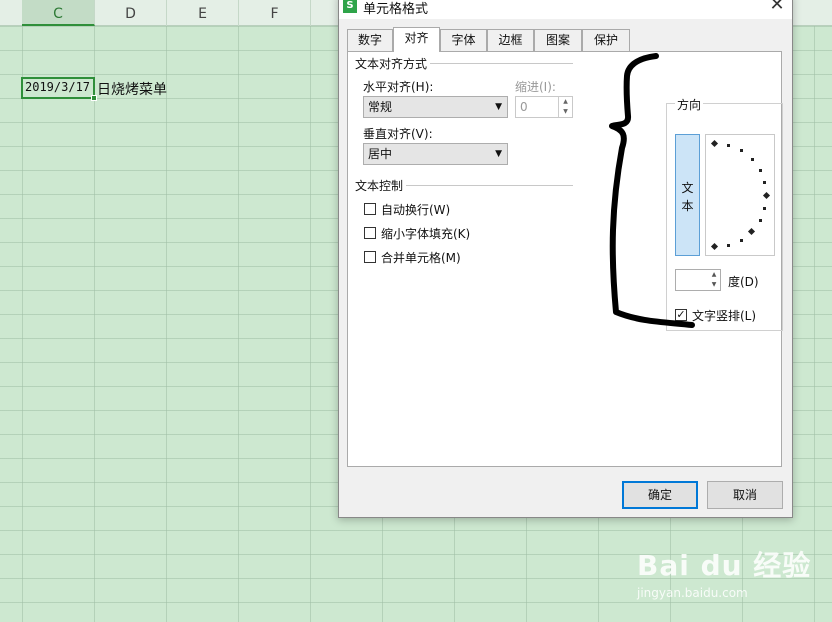 Image resolution: width=832 pixels, height=622 pixels. What do you see at coordinates (565, 9) in the screenshot?
I see `dialog-titlebar: S 单元格格式 ✕` at bounding box center [565, 9].